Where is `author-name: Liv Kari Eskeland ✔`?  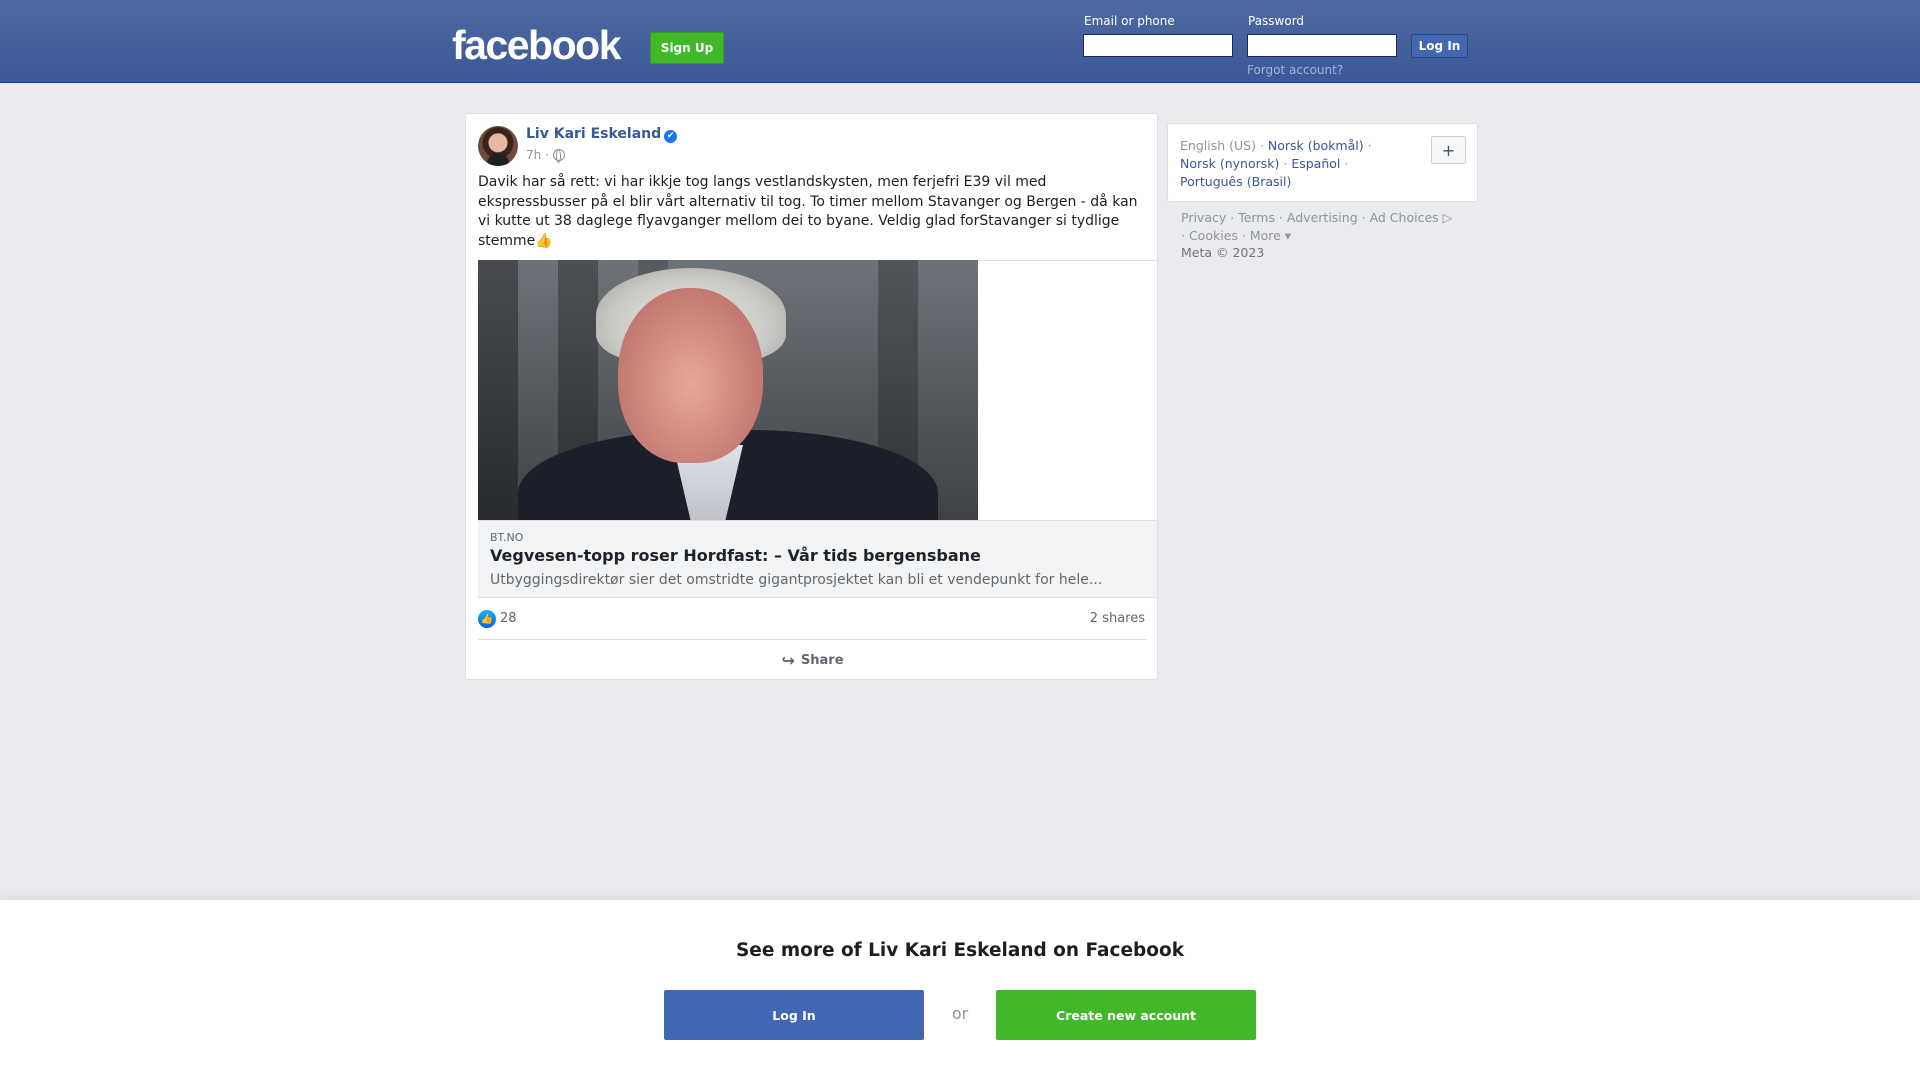
author-name: Liv Kari Eskeland ✔ is located at coordinates (602, 134).